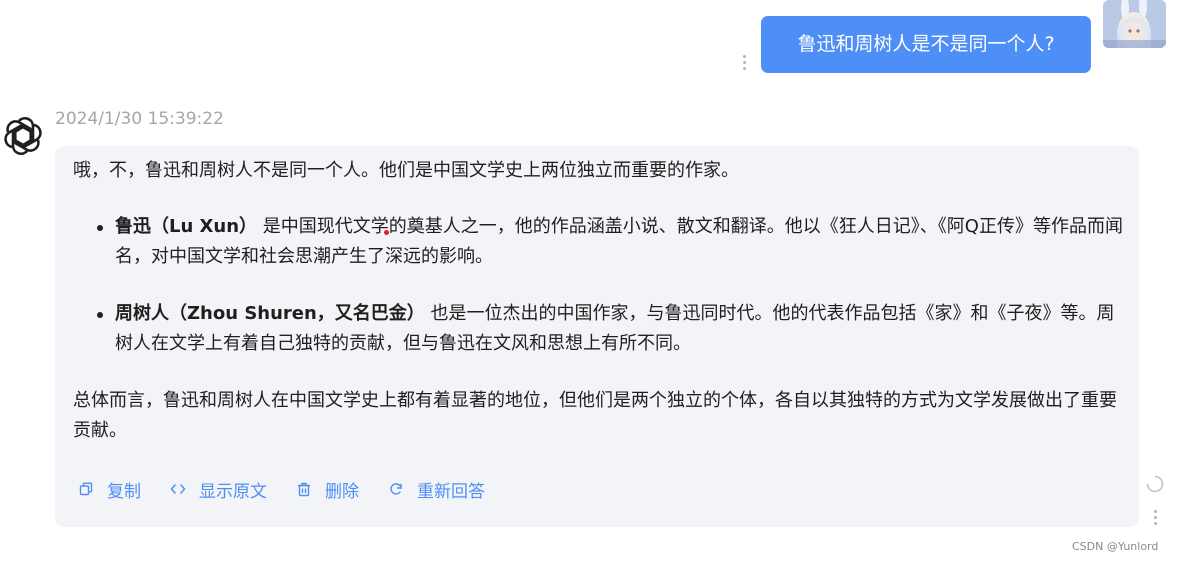  What do you see at coordinates (386, 232) in the screenshot?
I see `cursor-marker` at bounding box center [386, 232].